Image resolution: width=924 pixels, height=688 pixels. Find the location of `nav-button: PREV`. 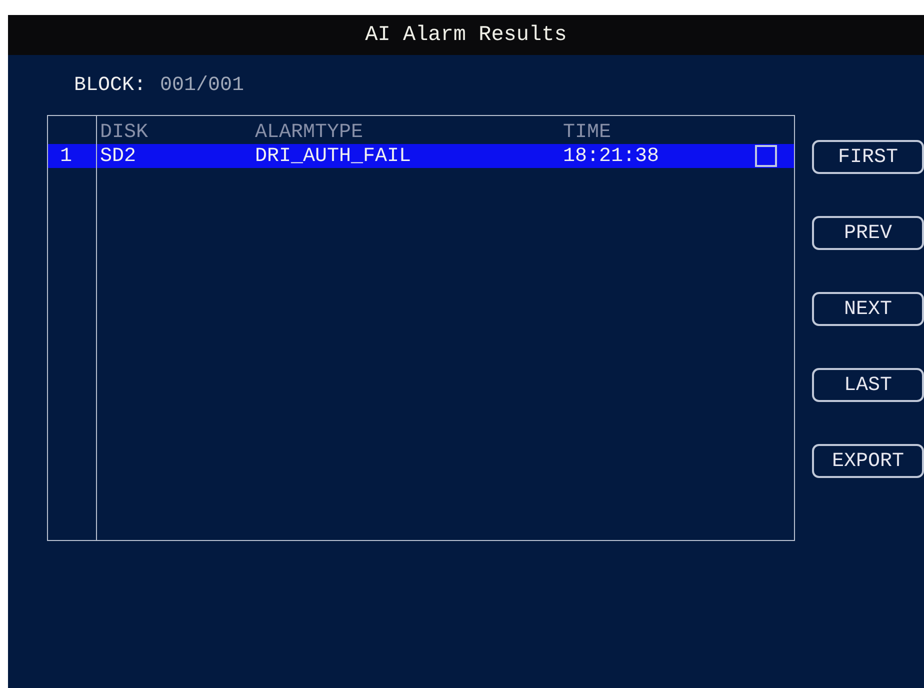

nav-button: PREV is located at coordinates (868, 233).